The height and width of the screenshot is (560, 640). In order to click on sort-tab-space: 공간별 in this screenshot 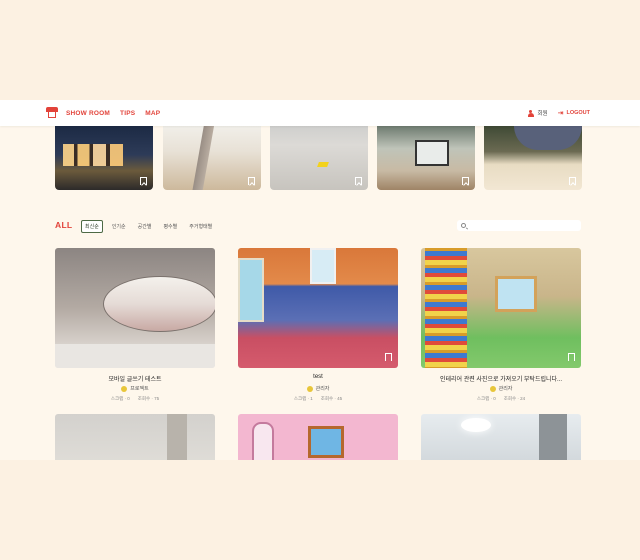, I will do `click(145, 226)`.